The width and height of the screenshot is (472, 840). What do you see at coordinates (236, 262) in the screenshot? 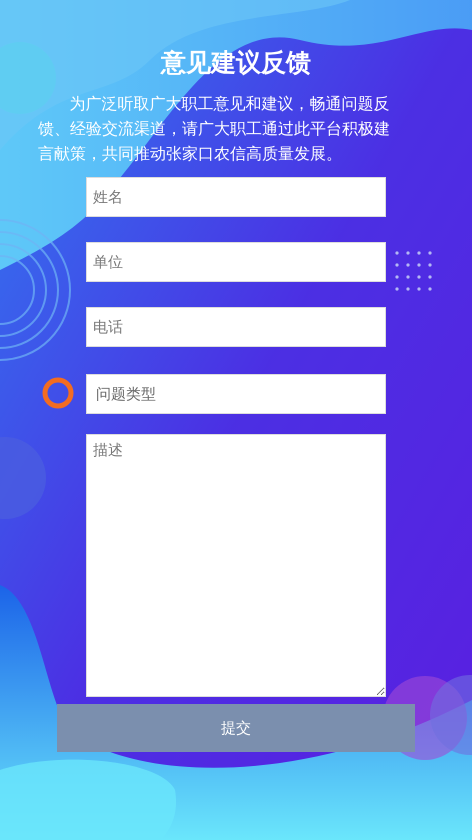
I see `input-field: 单位` at bounding box center [236, 262].